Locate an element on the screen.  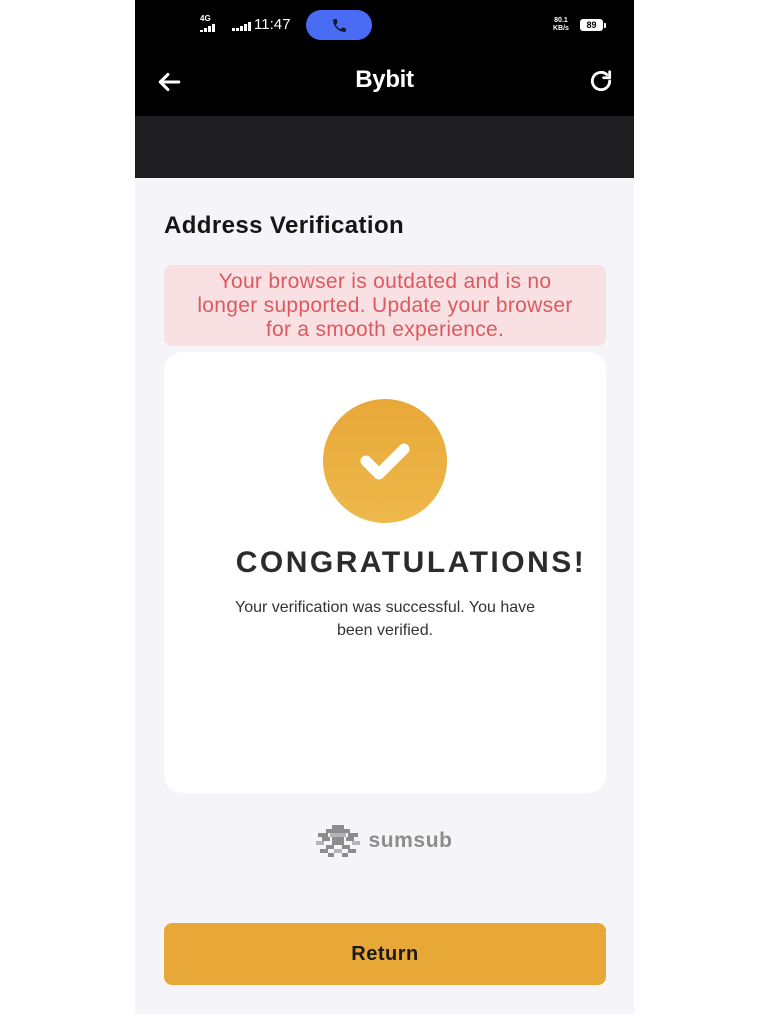
battery-level: 89 is located at coordinates (591, 25).